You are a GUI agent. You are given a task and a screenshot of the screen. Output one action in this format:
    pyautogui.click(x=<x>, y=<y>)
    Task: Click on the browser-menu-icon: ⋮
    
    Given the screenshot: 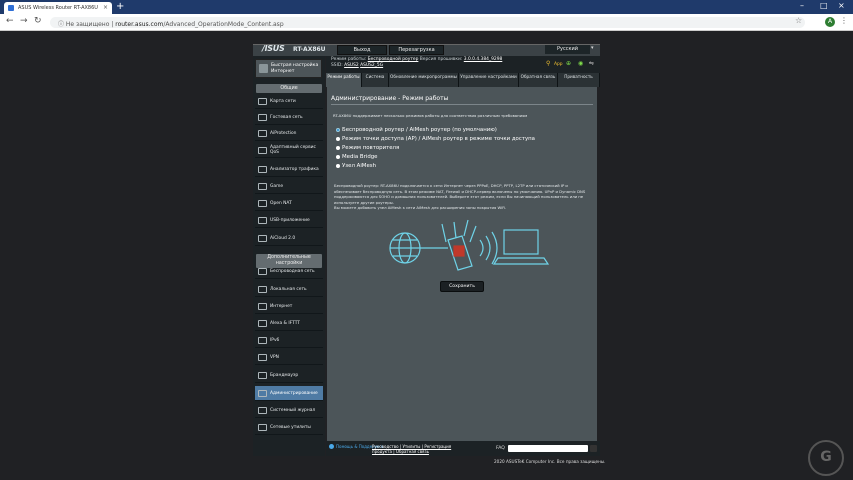 What is the action you would take?
    pyautogui.click(x=844, y=20)
    